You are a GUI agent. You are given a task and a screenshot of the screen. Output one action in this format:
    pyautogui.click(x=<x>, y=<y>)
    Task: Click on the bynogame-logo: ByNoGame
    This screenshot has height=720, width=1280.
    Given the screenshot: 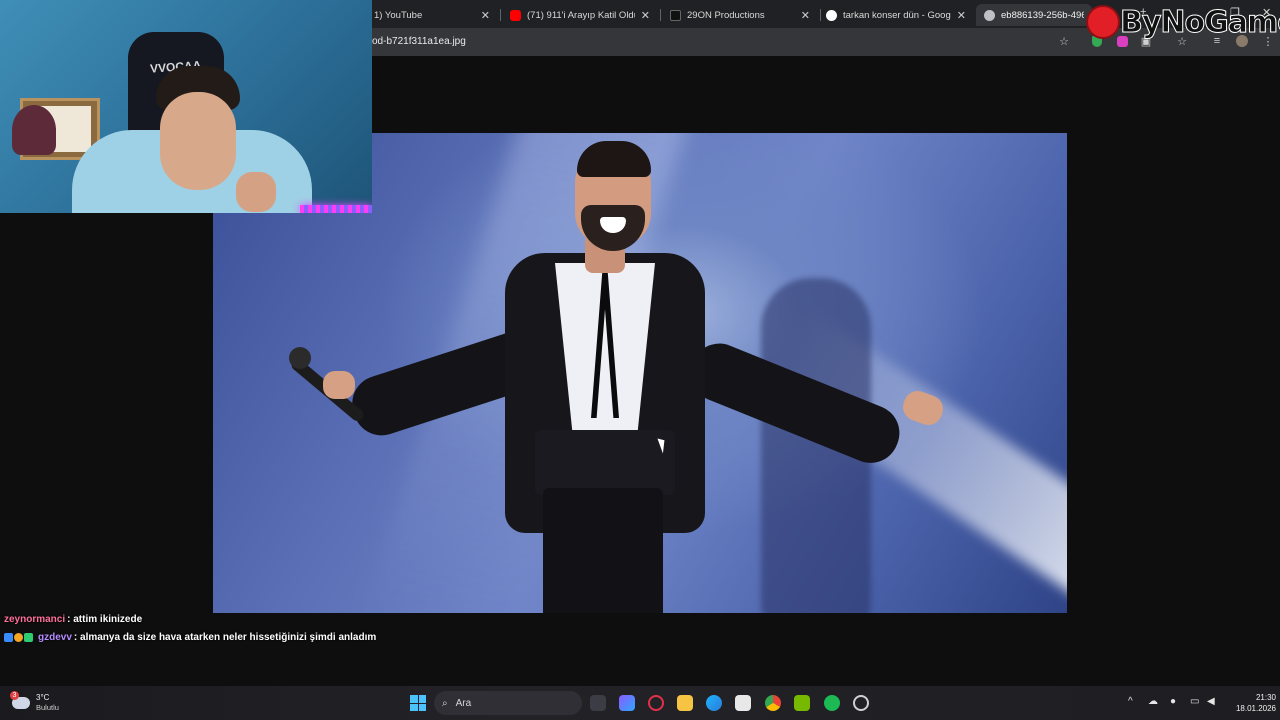 What is the action you would take?
    pyautogui.click(x=1184, y=22)
    